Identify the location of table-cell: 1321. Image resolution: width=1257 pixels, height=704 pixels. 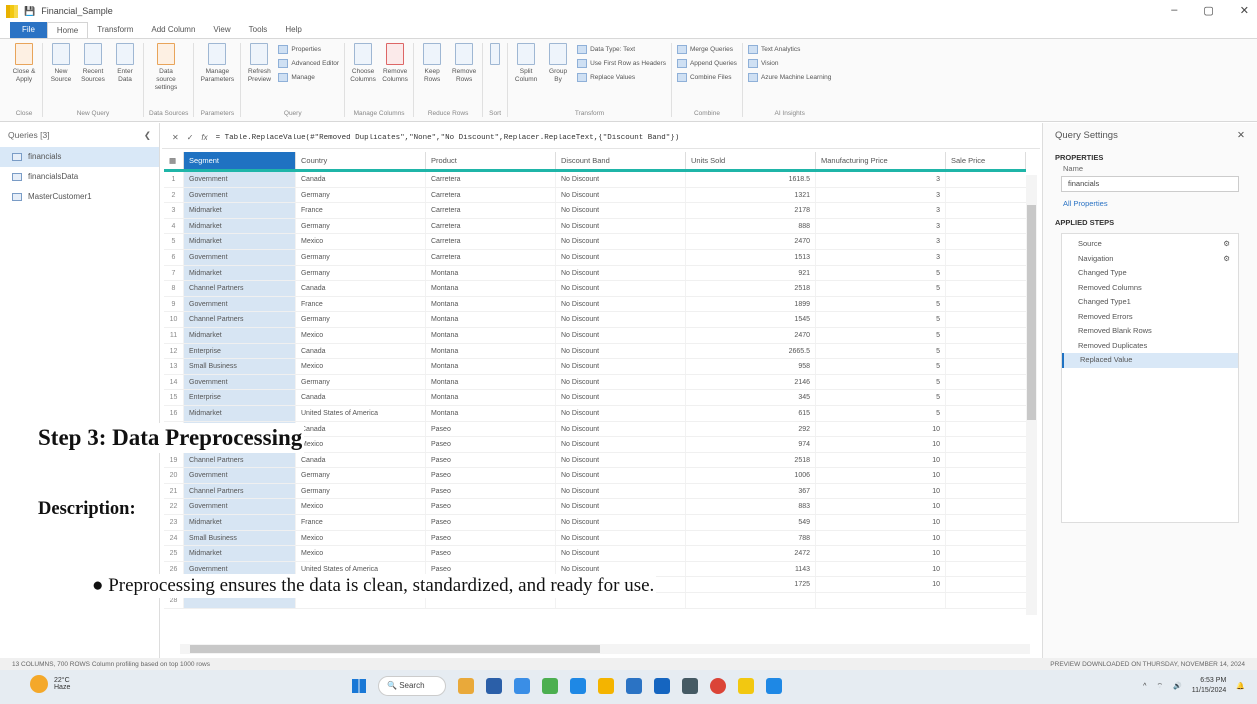
(751, 195).